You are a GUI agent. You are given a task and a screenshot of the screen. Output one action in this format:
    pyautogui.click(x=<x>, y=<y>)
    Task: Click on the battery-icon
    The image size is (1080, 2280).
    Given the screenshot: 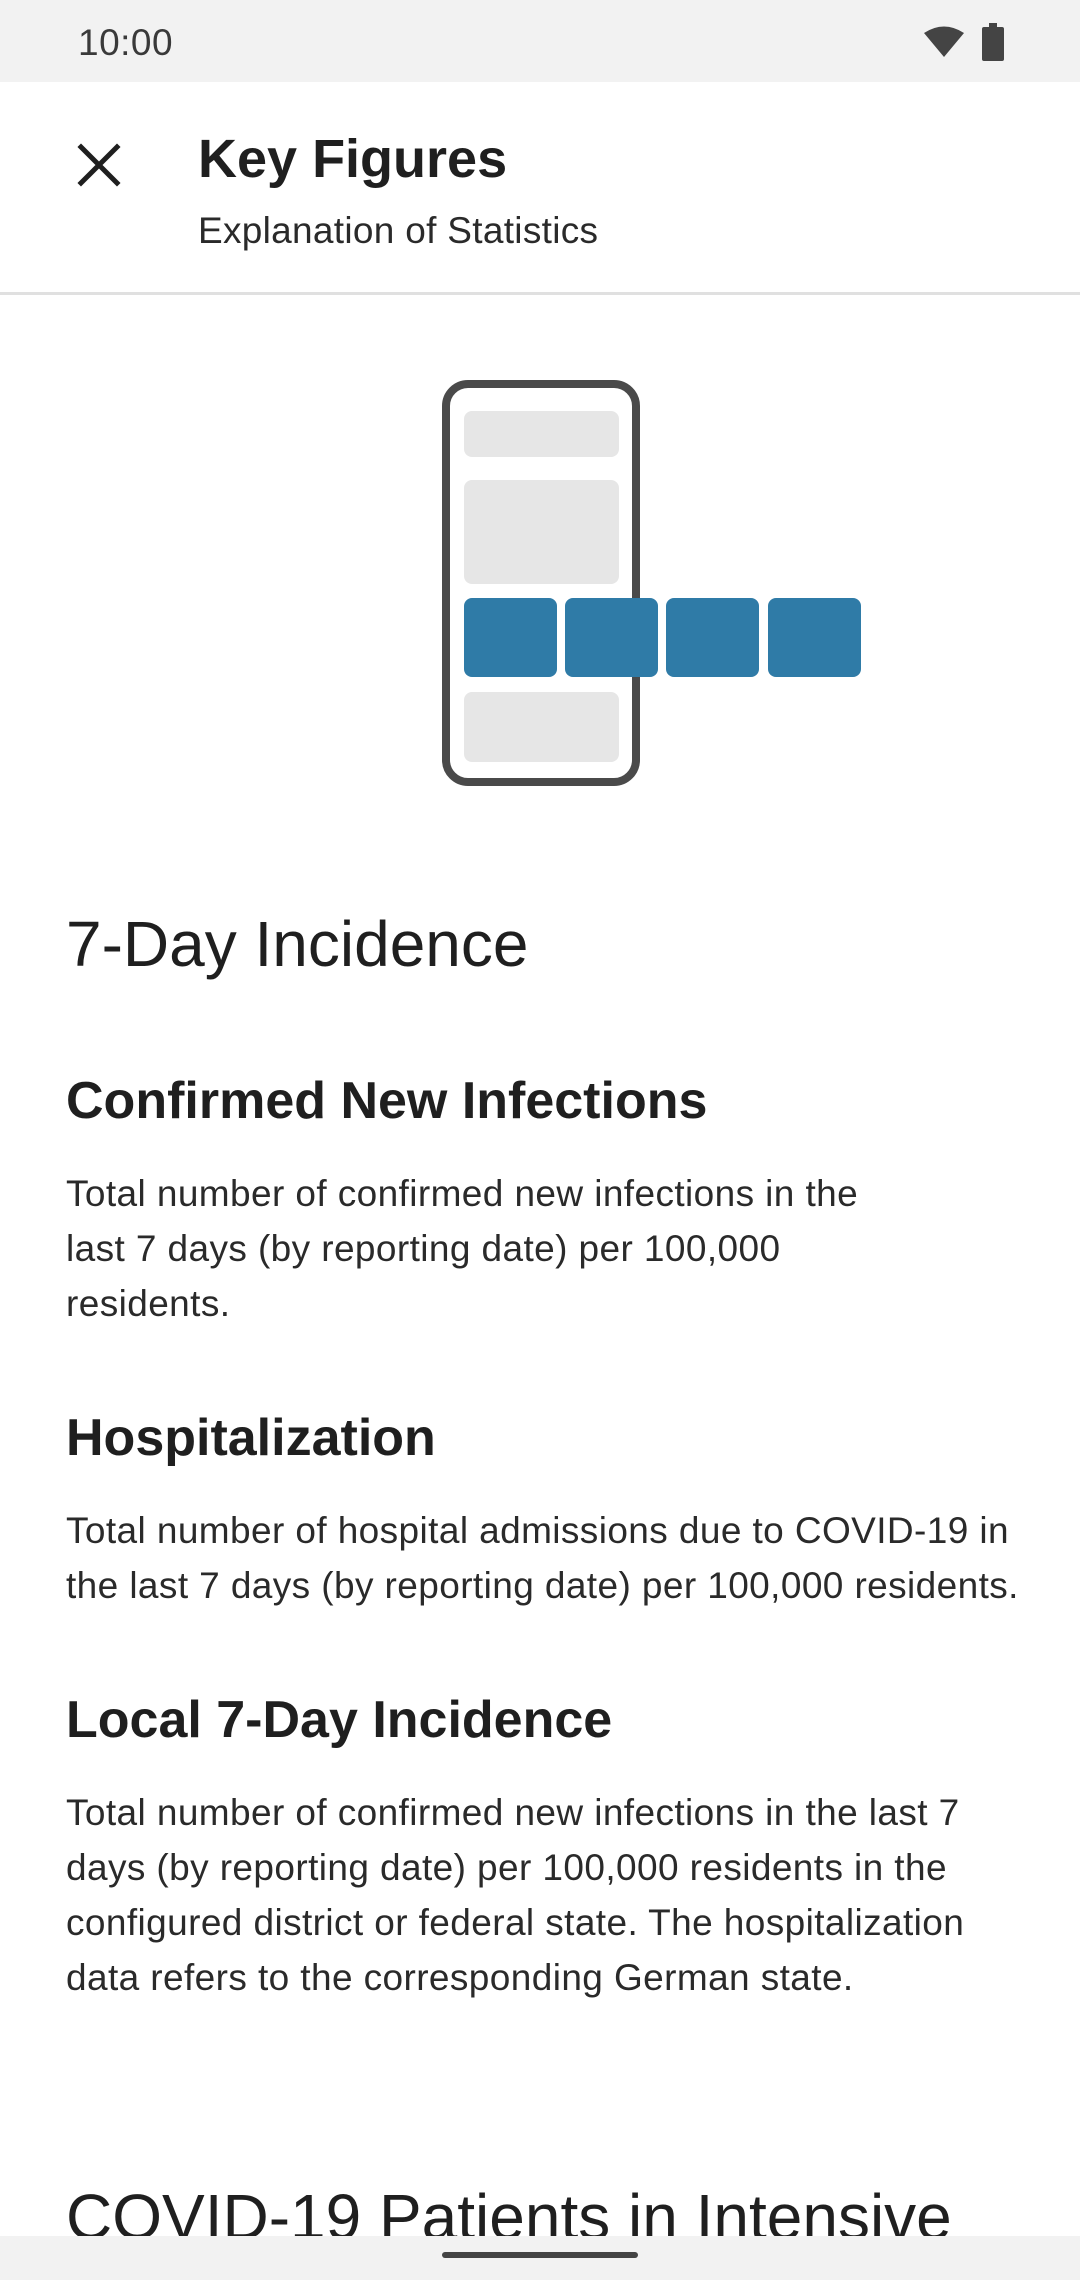 What is the action you would take?
    pyautogui.click(x=993, y=42)
    